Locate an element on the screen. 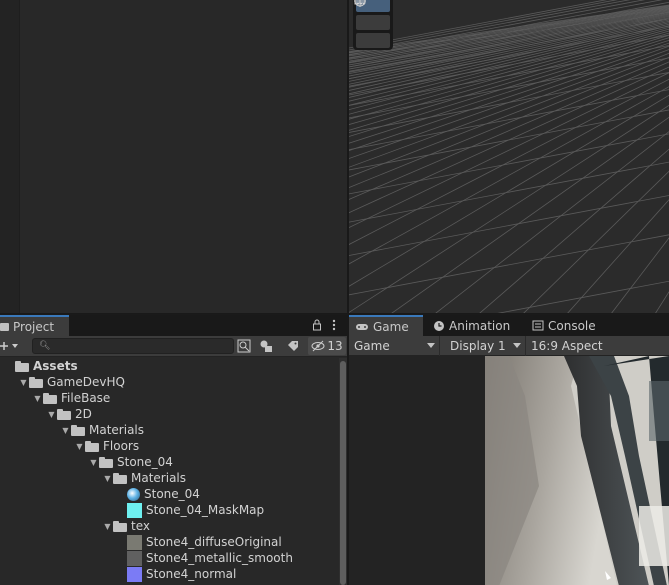 This screenshot has height=585, width=669. project-scrollbar is located at coordinates (343, 471).